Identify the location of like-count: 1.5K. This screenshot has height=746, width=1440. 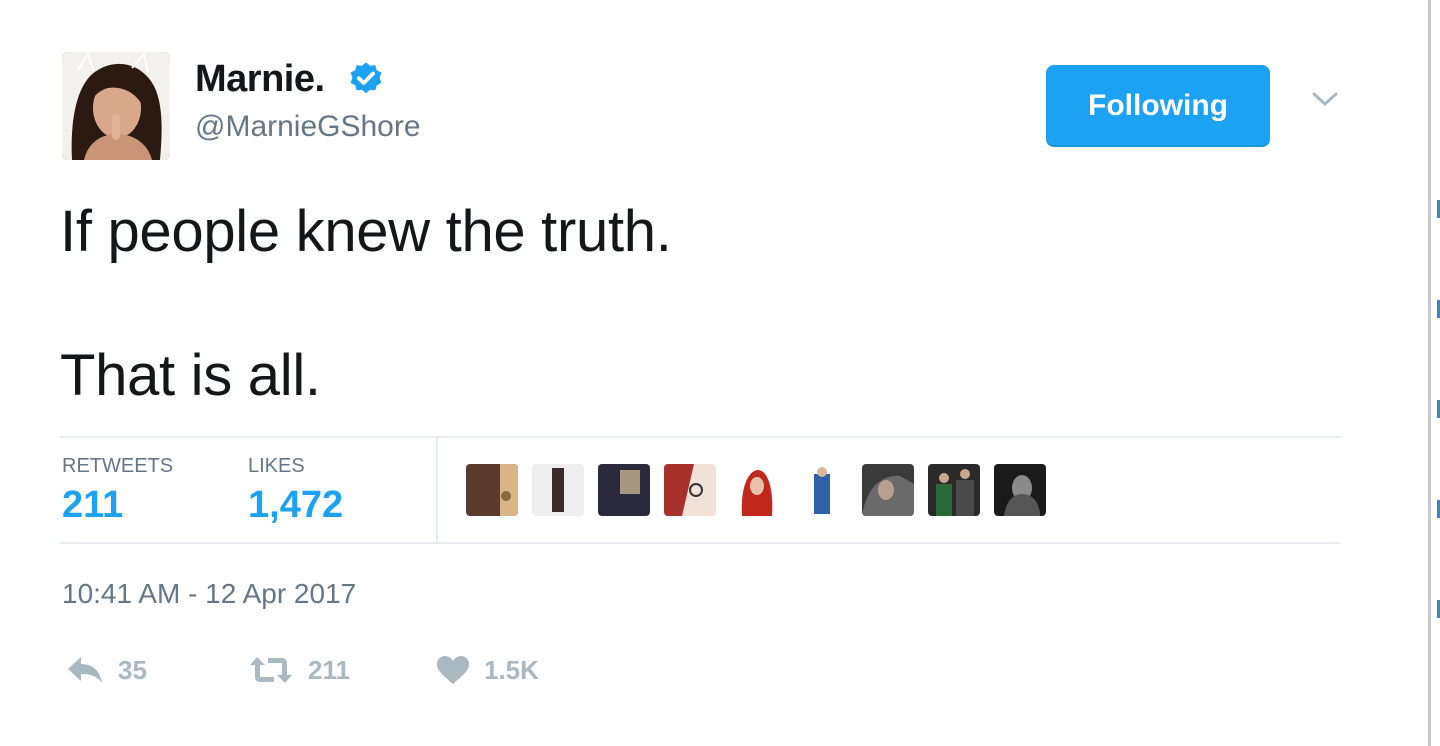
(511, 669).